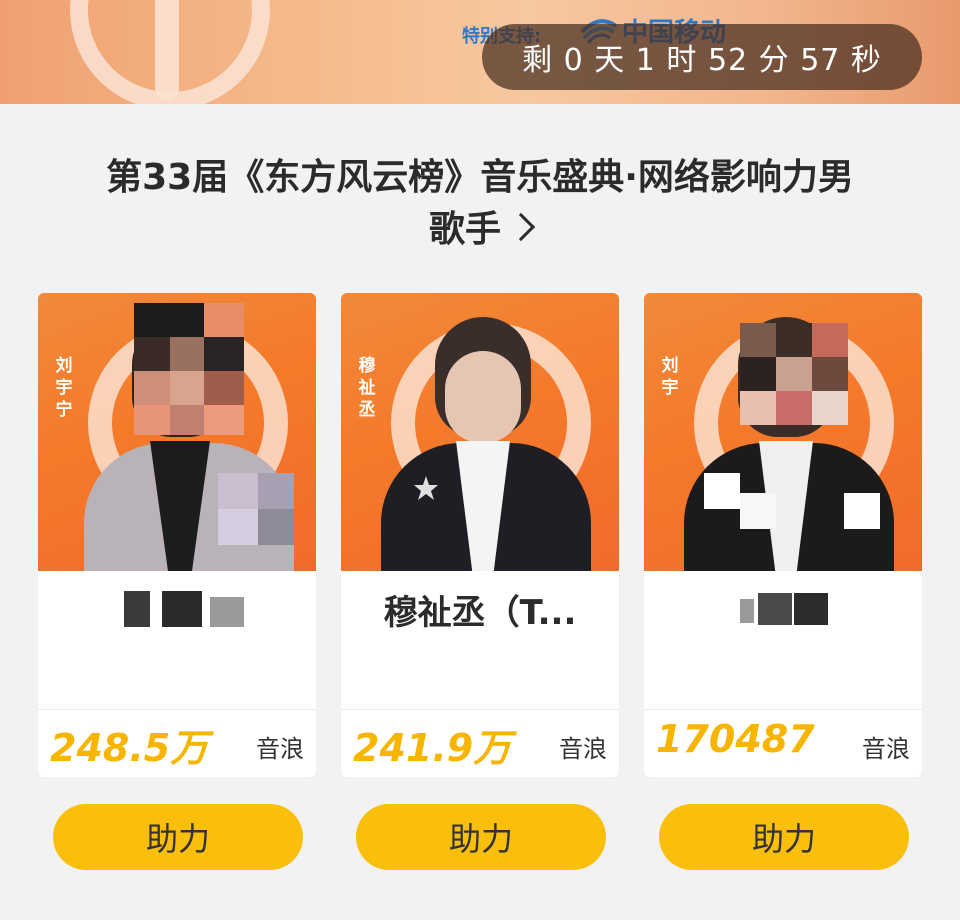 Image resolution: width=960 pixels, height=920 pixels. What do you see at coordinates (426, 488) in the screenshot?
I see `star-brooch-icon` at bounding box center [426, 488].